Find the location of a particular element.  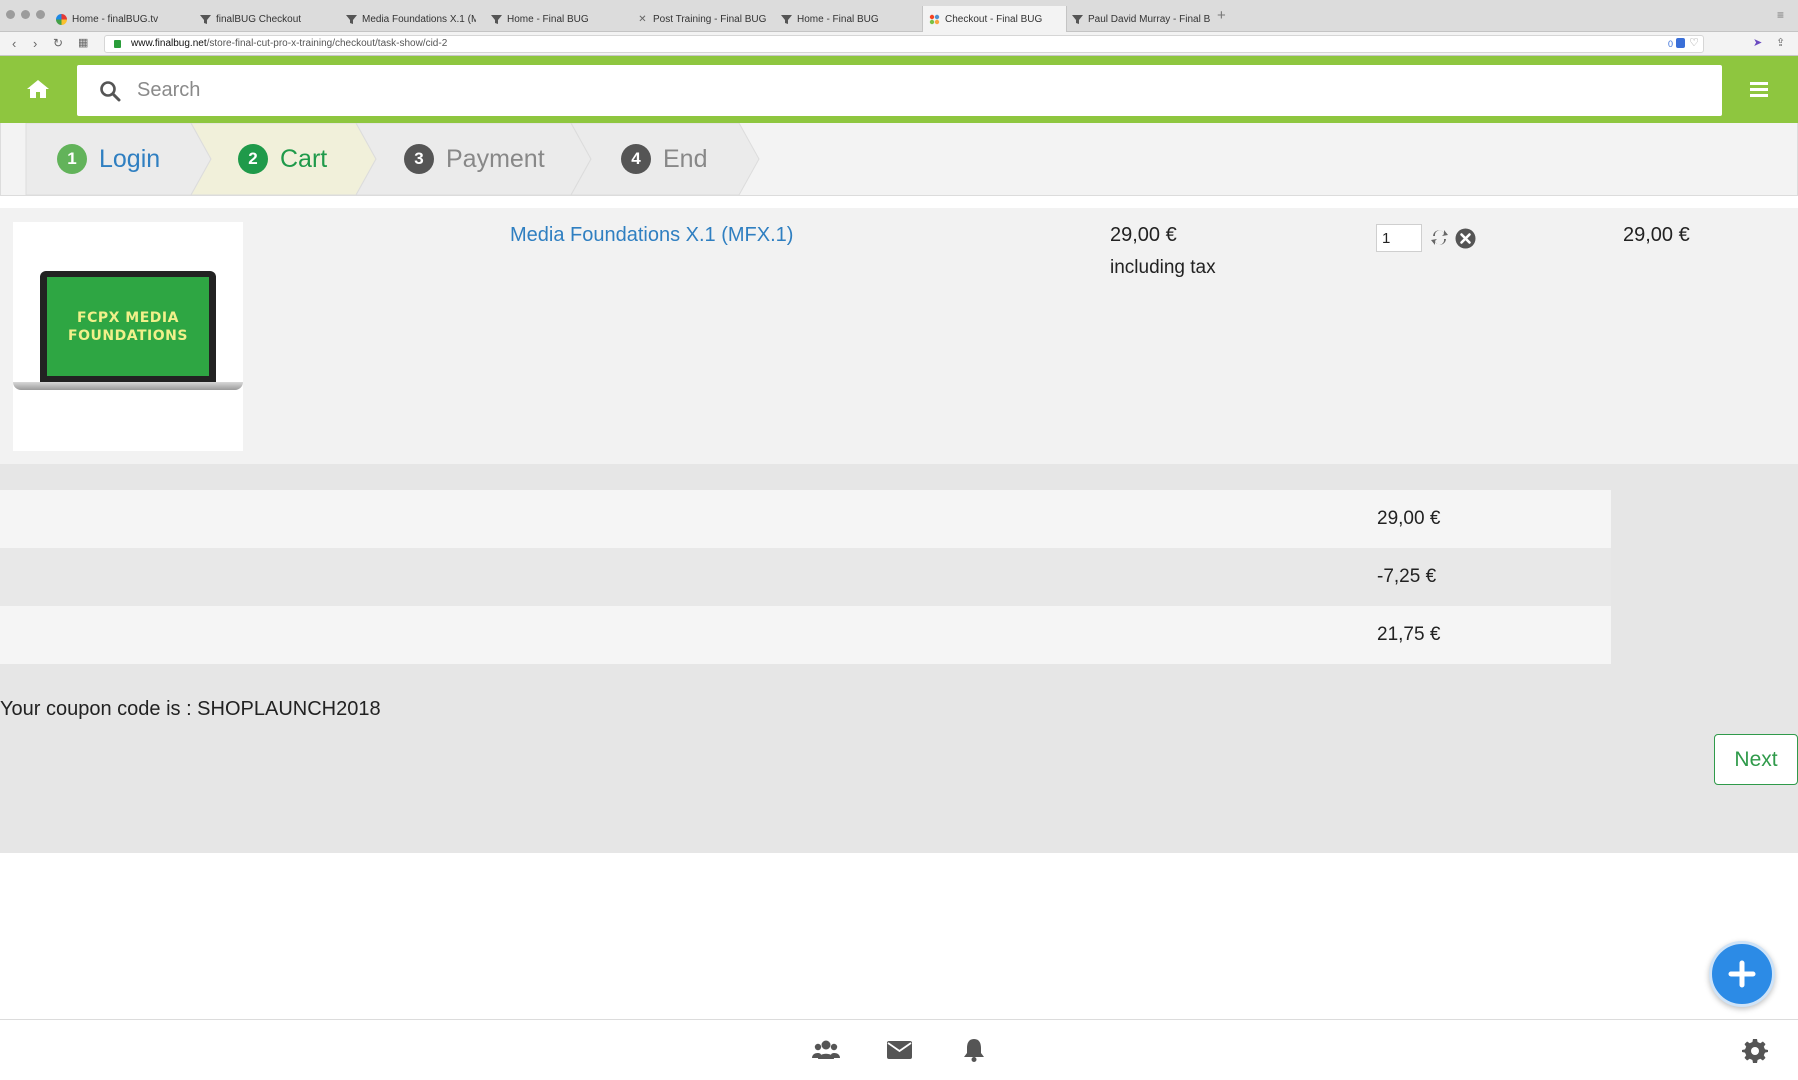

bell-icon is located at coordinates (974, 1050).